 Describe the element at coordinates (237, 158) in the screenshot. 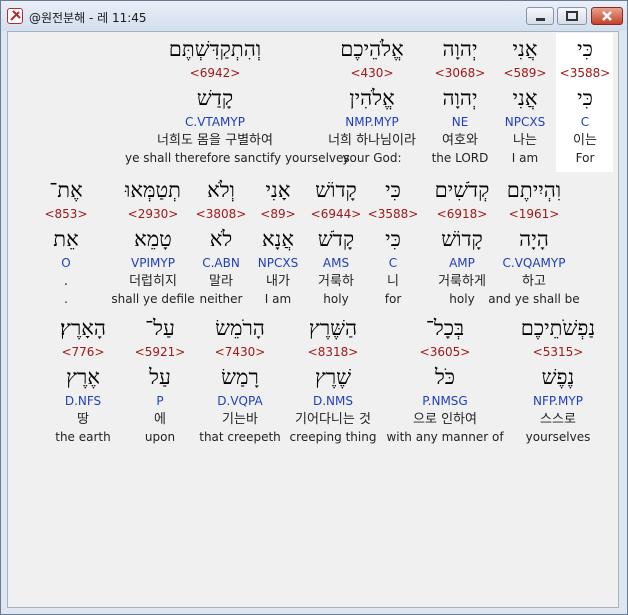

I see `english-gloss: ye shall therefore sanctify yourselves` at that location.